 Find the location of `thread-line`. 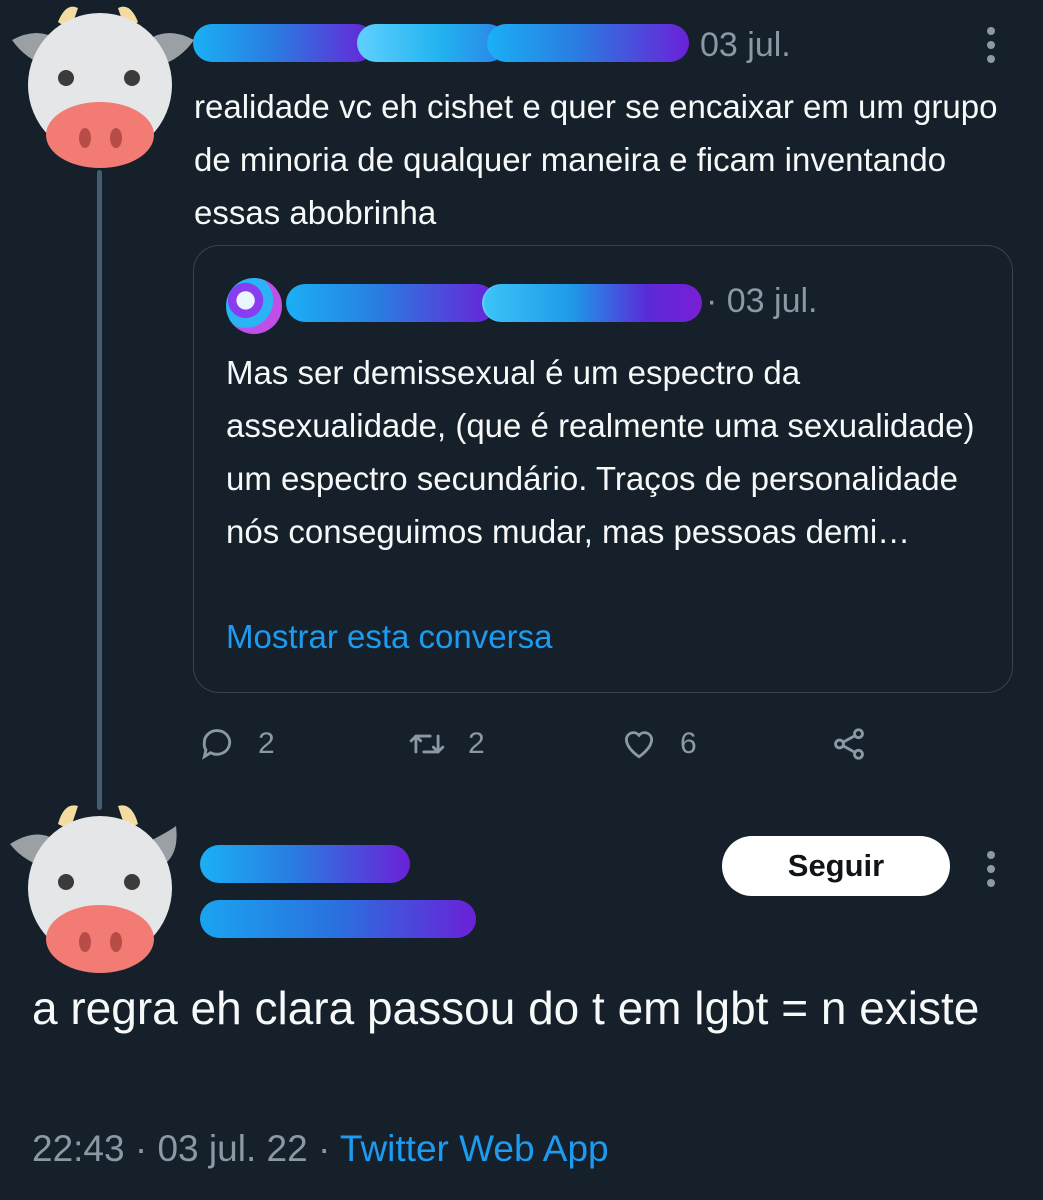

thread-line is located at coordinates (99, 490).